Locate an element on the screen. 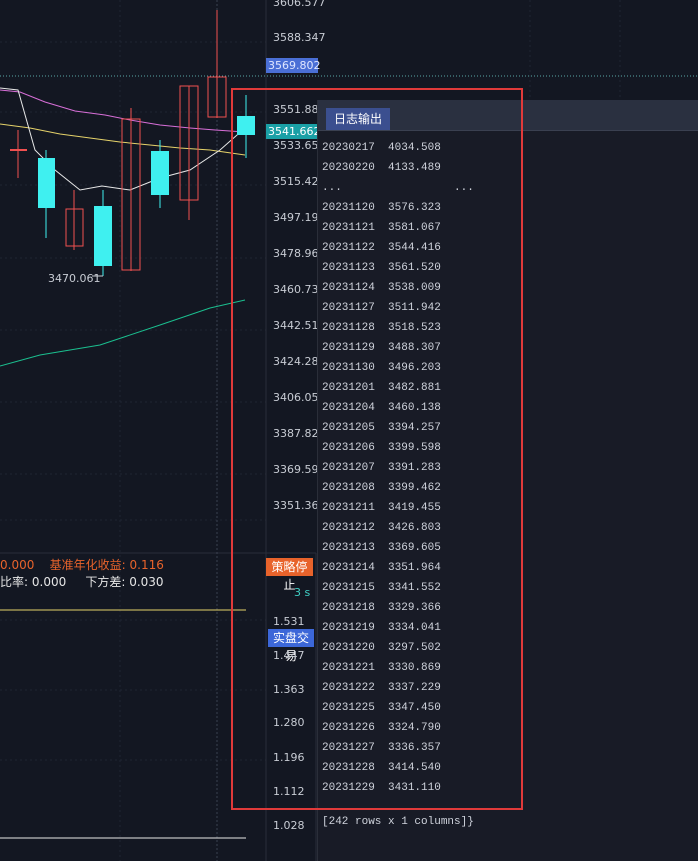  price-tick: 3588.347 is located at coordinates (299, 37).